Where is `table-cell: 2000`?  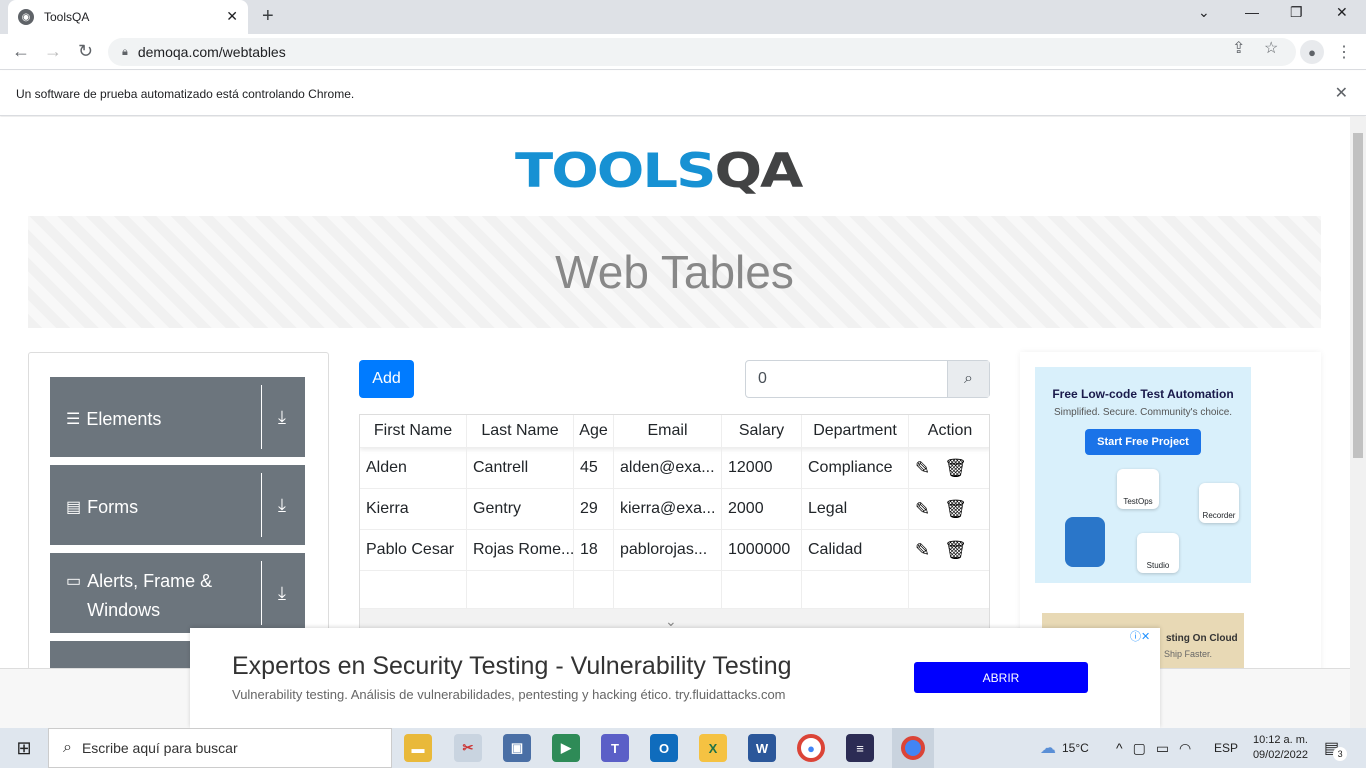
table-cell: 2000 is located at coordinates (762, 509).